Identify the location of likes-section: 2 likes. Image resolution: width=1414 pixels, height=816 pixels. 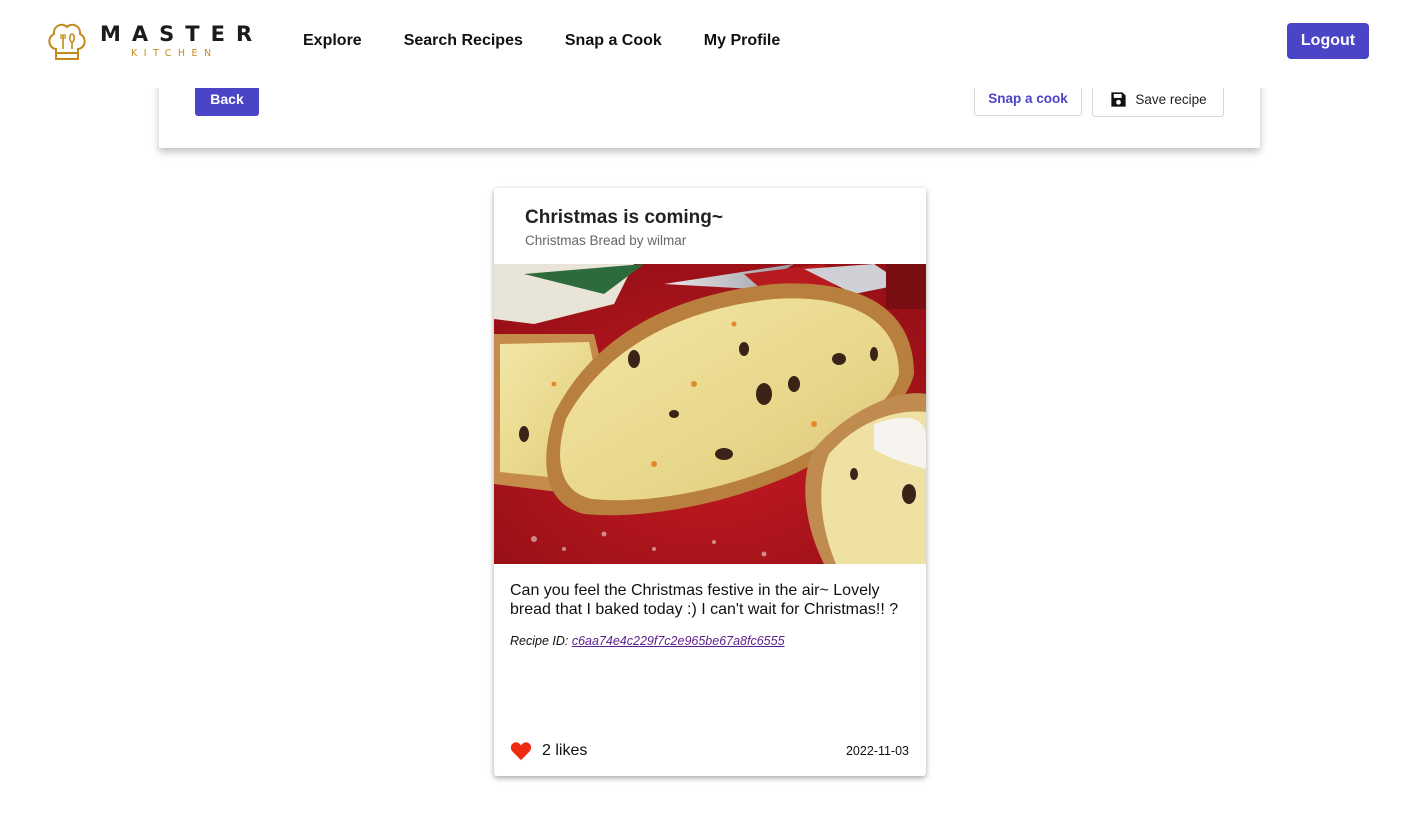
(548, 751).